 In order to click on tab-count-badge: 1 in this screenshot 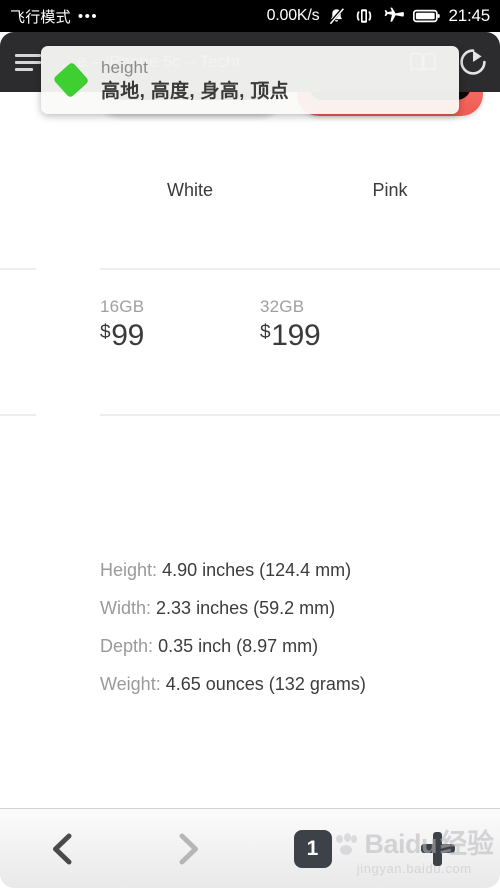, I will do `click(312, 848)`.